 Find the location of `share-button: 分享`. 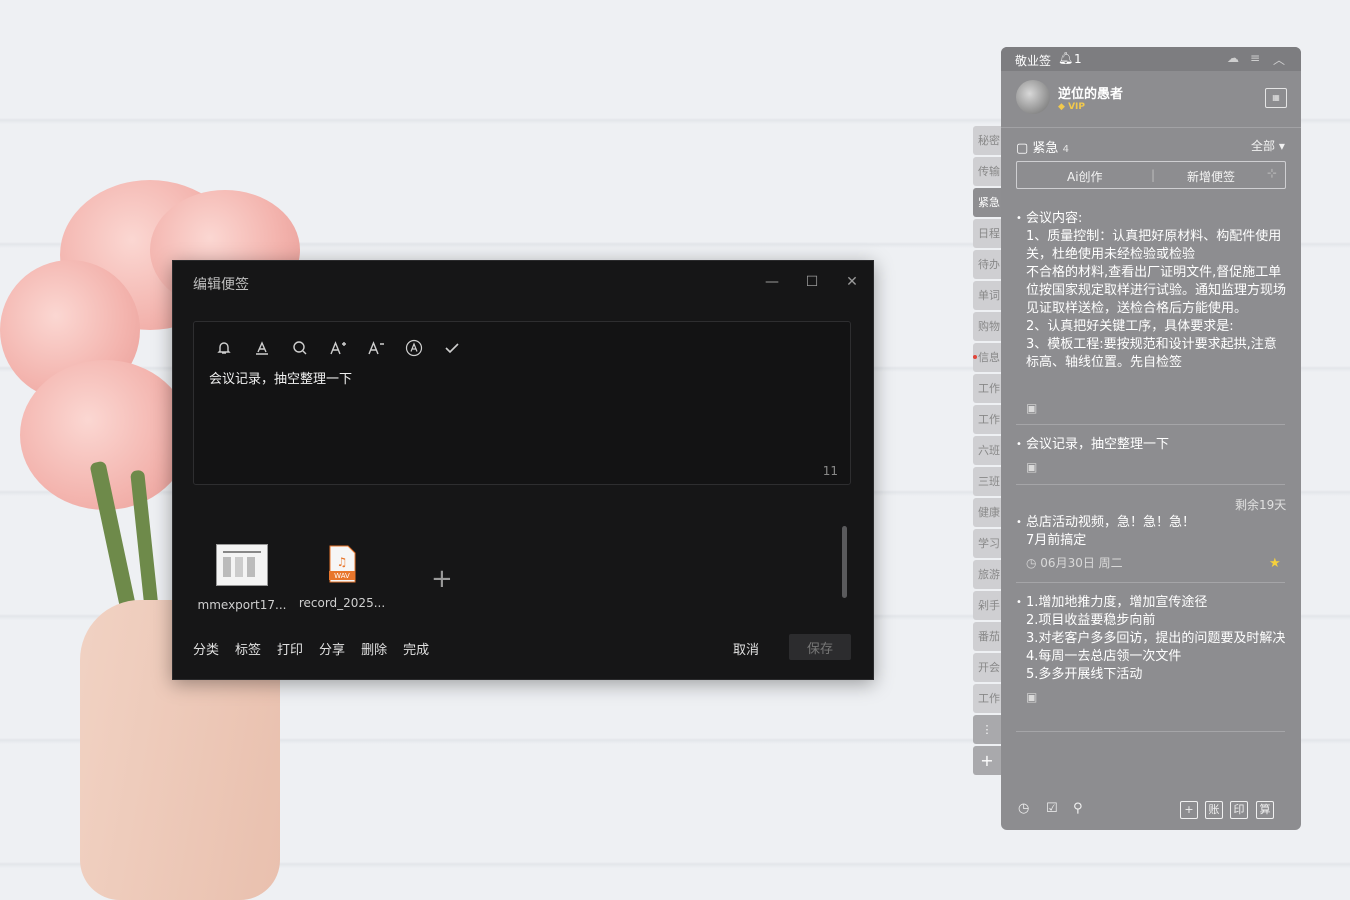

share-button: 分享 is located at coordinates (332, 648).